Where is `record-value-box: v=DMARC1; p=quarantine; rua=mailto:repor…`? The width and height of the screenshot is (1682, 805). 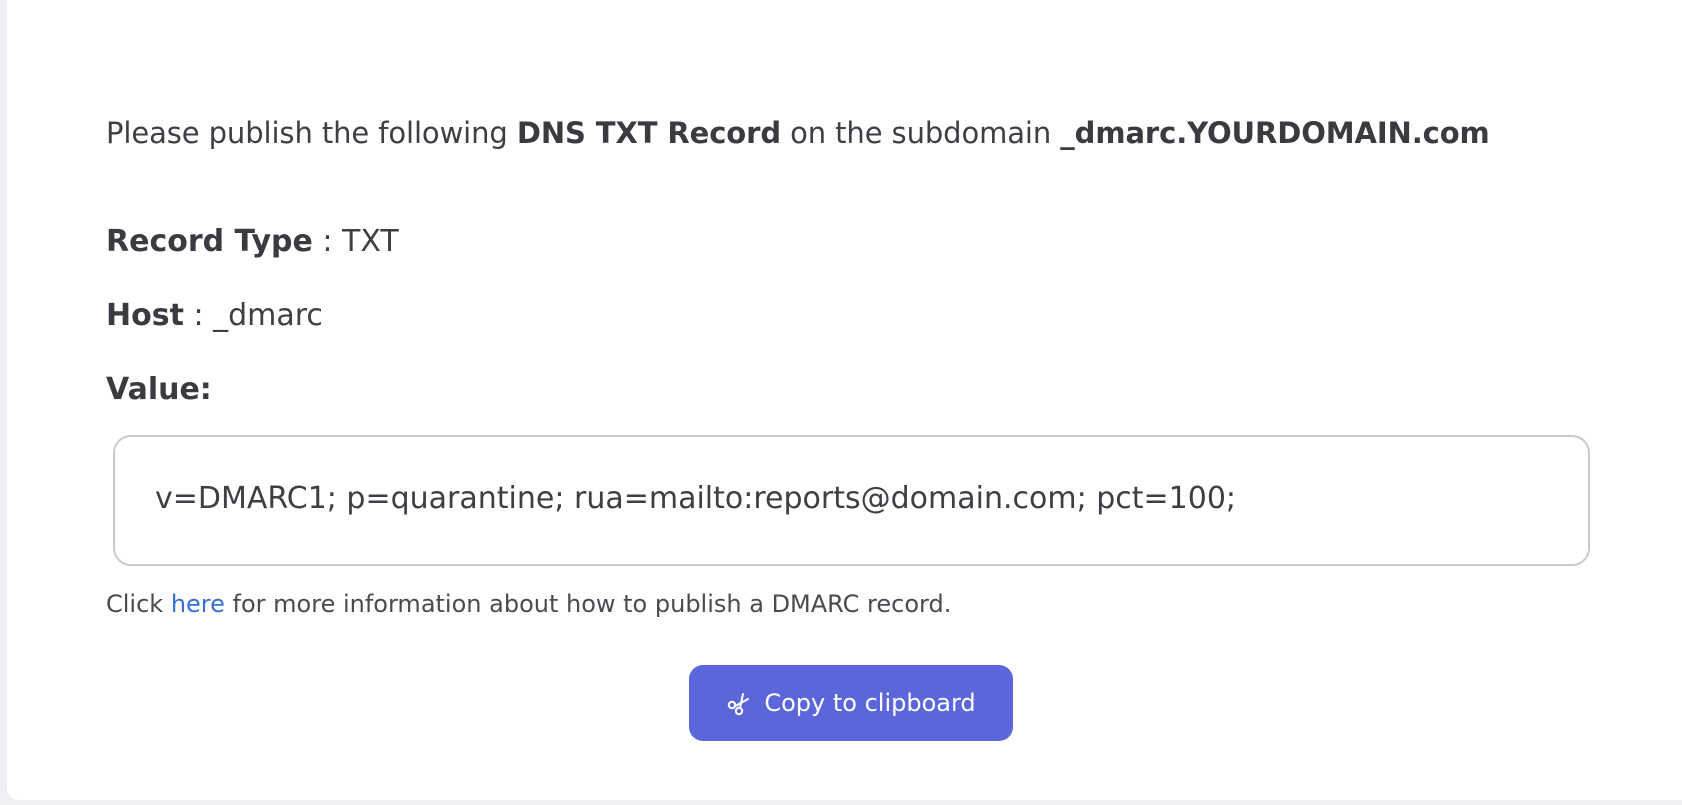
record-value-box: v=DMARC1; p=quarantine; rua=mailto:repor… is located at coordinates (851, 500).